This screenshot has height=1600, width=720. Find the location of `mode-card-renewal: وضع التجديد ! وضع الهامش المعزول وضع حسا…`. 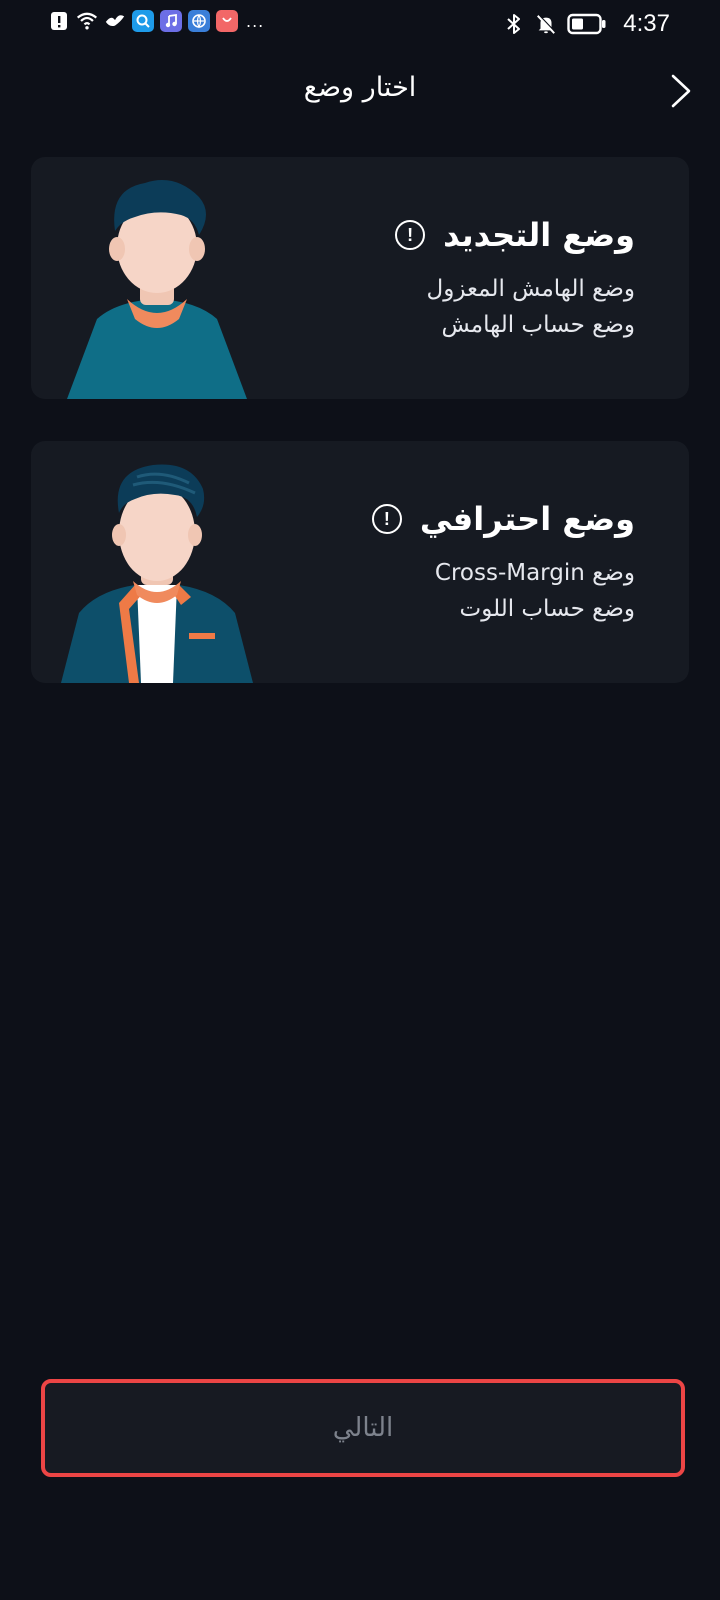

mode-card-renewal: وضع التجديد ! وضع الهامش المعزول وضع حسا… is located at coordinates (360, 278).